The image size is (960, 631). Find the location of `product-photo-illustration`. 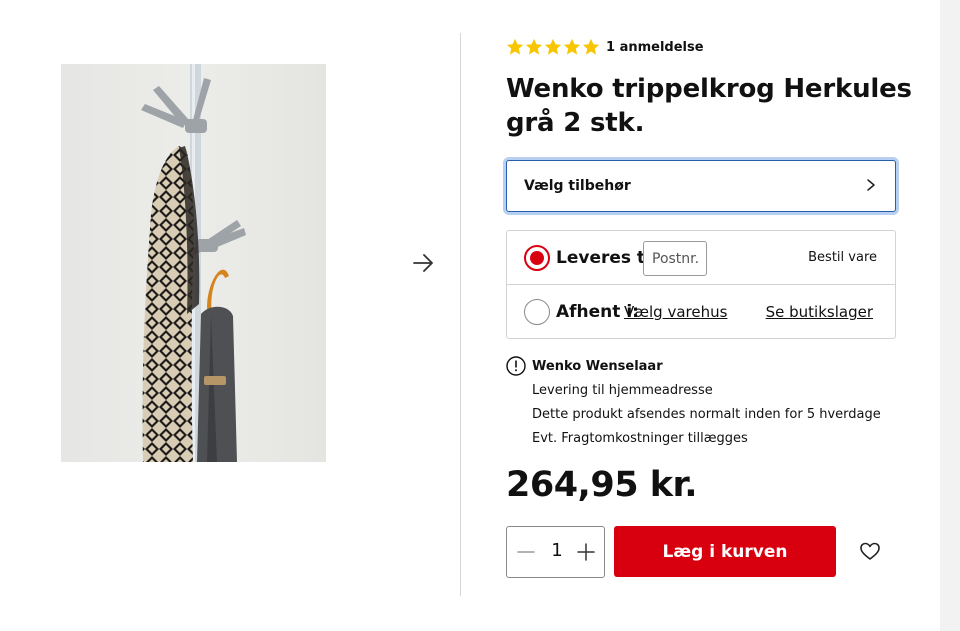

product-photo-illustration is located at coordinates (193, 263).